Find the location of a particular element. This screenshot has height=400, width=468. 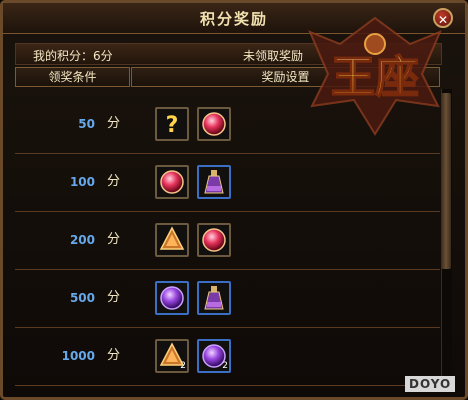

header-condition: 领奖条件 is located at coordinates (72, 77).